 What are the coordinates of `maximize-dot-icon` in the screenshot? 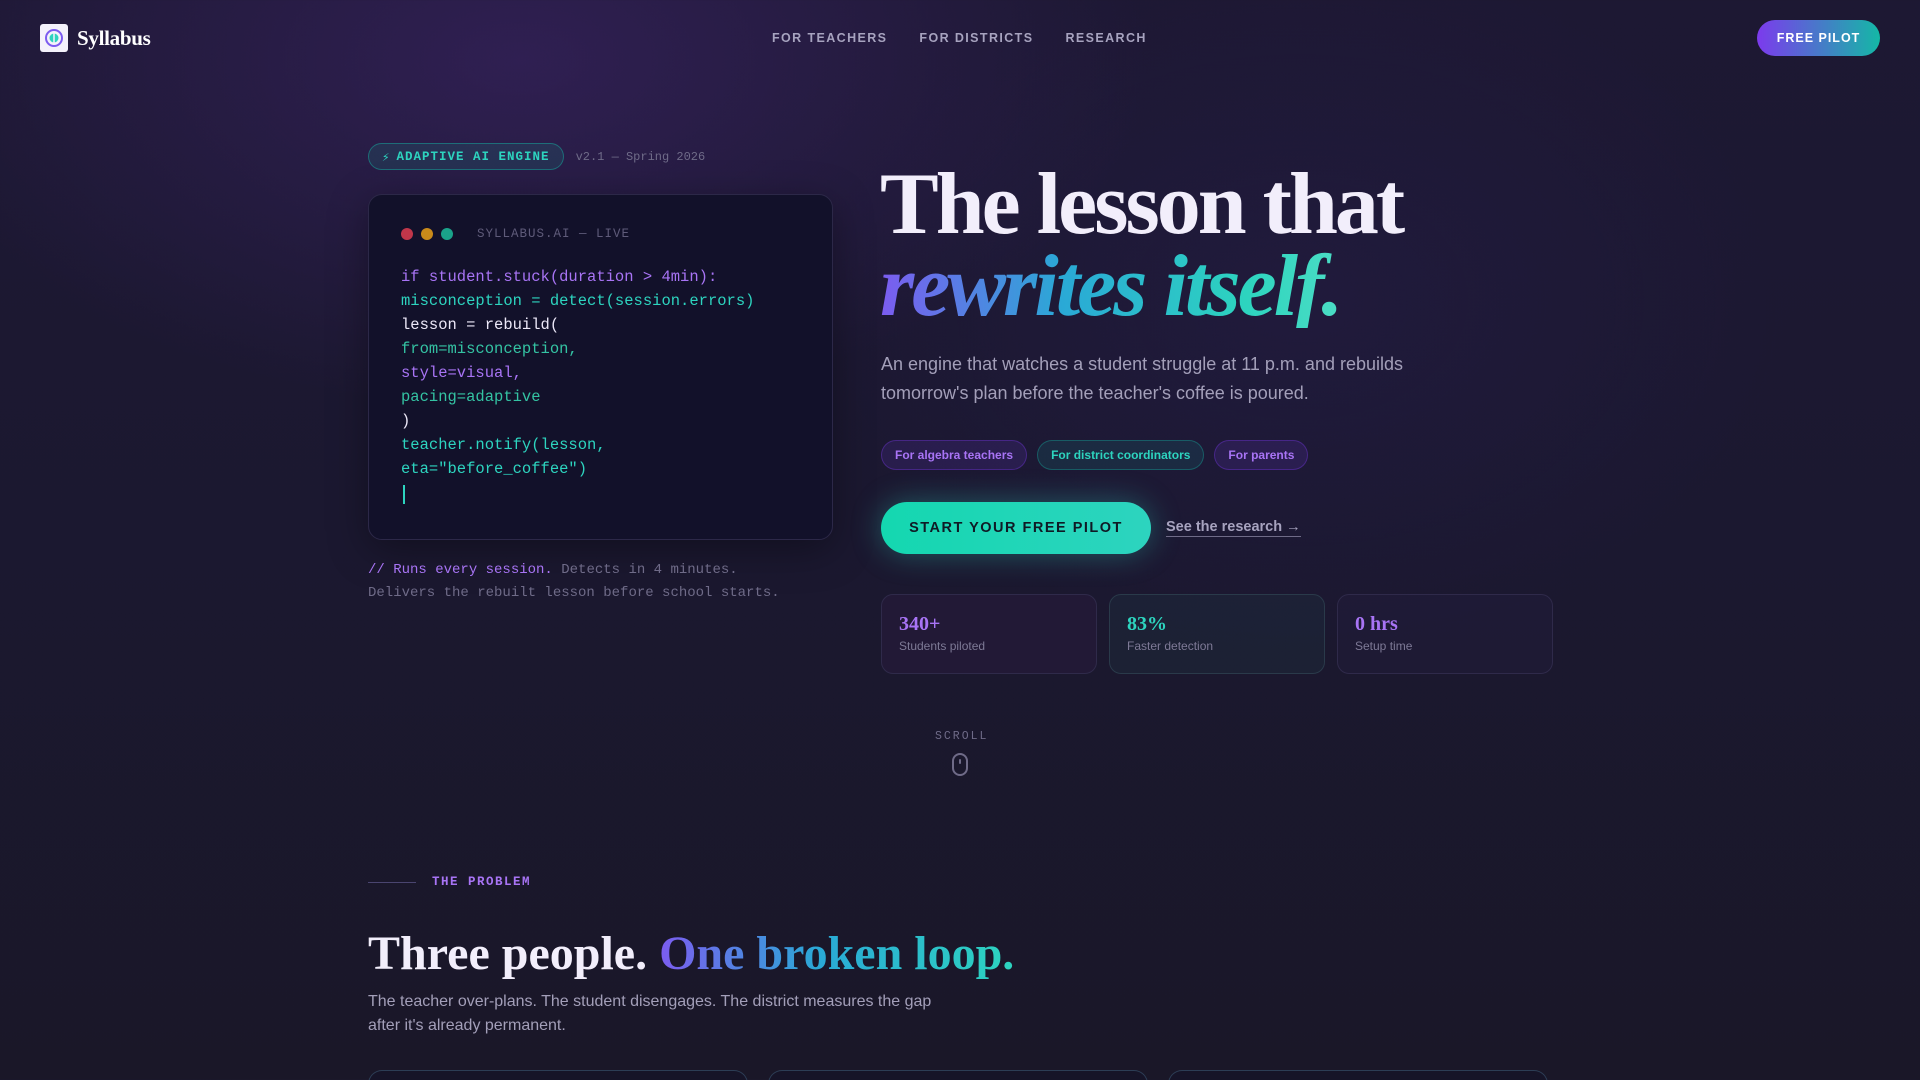 It's located at (447, 234).